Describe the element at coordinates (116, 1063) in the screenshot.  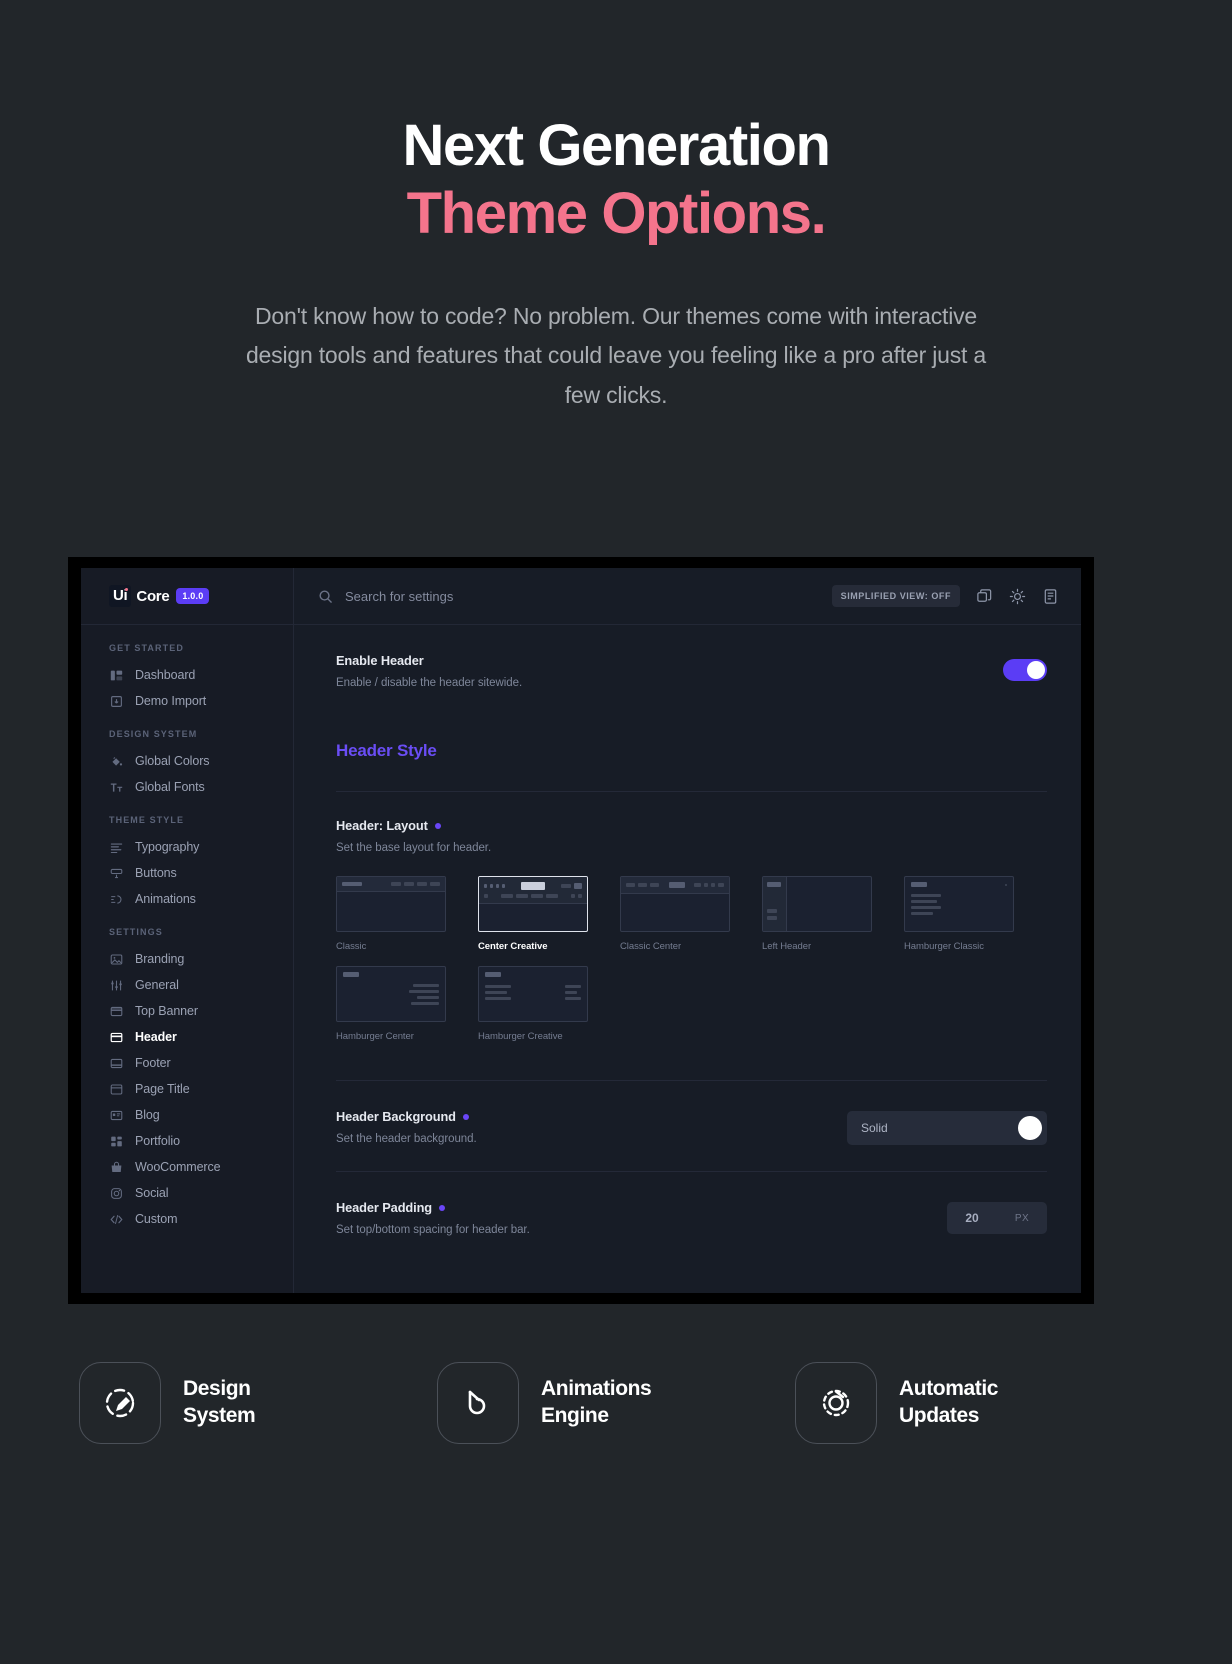
I see `footer-icon` at that location.